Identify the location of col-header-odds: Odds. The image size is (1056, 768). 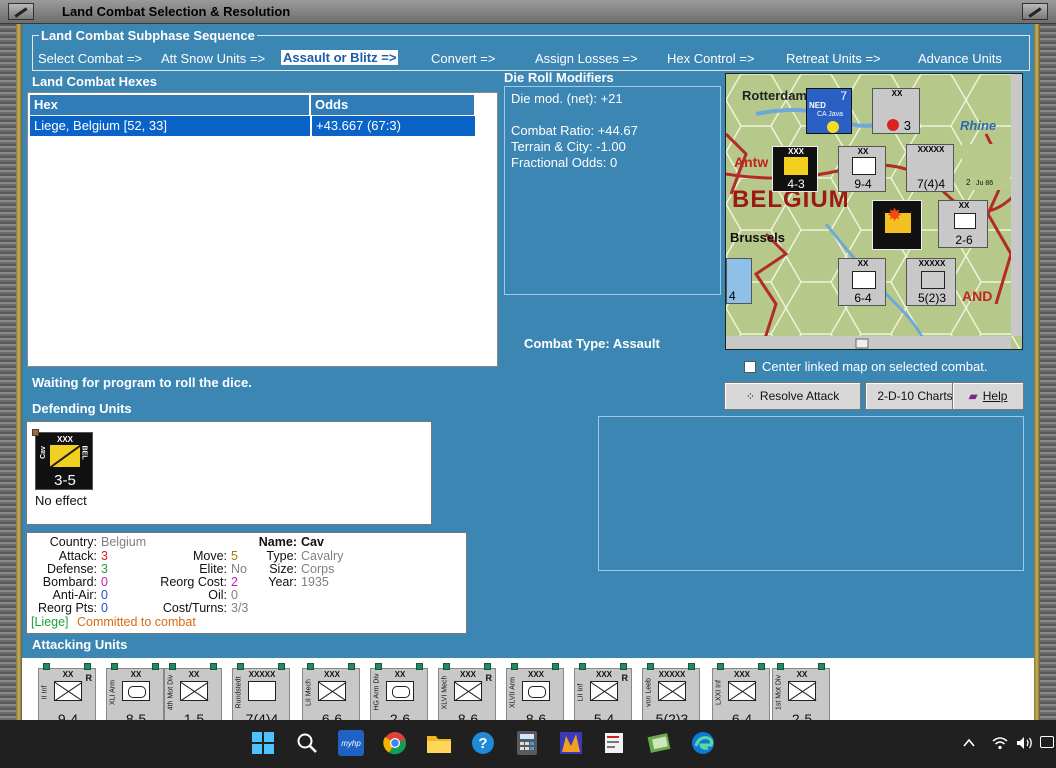
(393, 105).